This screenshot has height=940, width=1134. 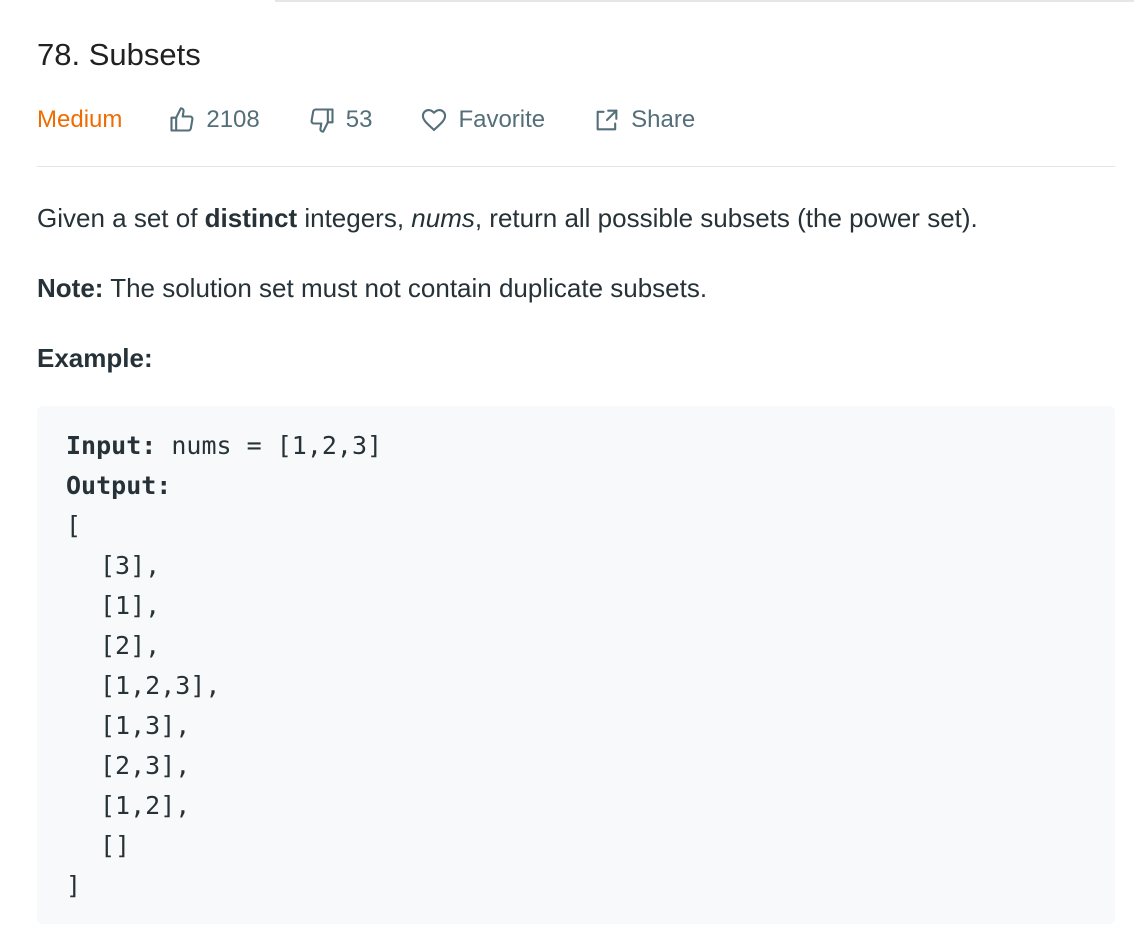 What do you see at coordinates (119, 54) in the screenshot?
I see `problem-title: 78. Subsets` at bounding box center [119, 54].